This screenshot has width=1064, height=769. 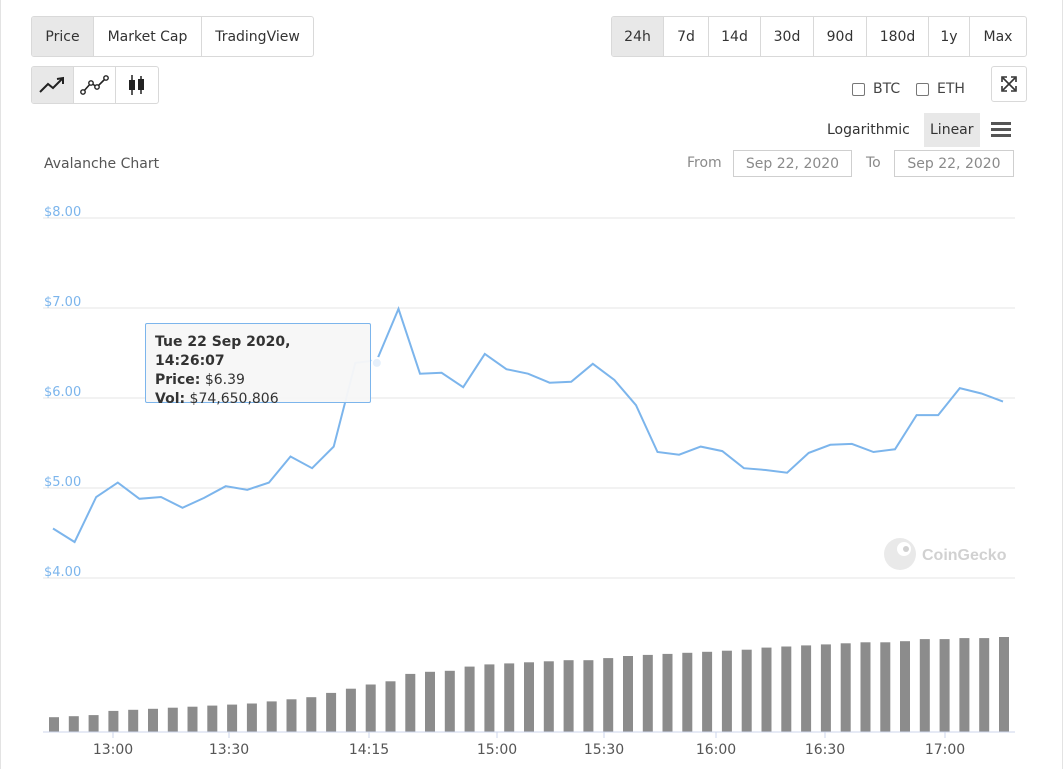 What do you see at coordinates (497, 750) in the screenshot?
I see `x-tick-label: 15:00` at bounding box center [497, 750].